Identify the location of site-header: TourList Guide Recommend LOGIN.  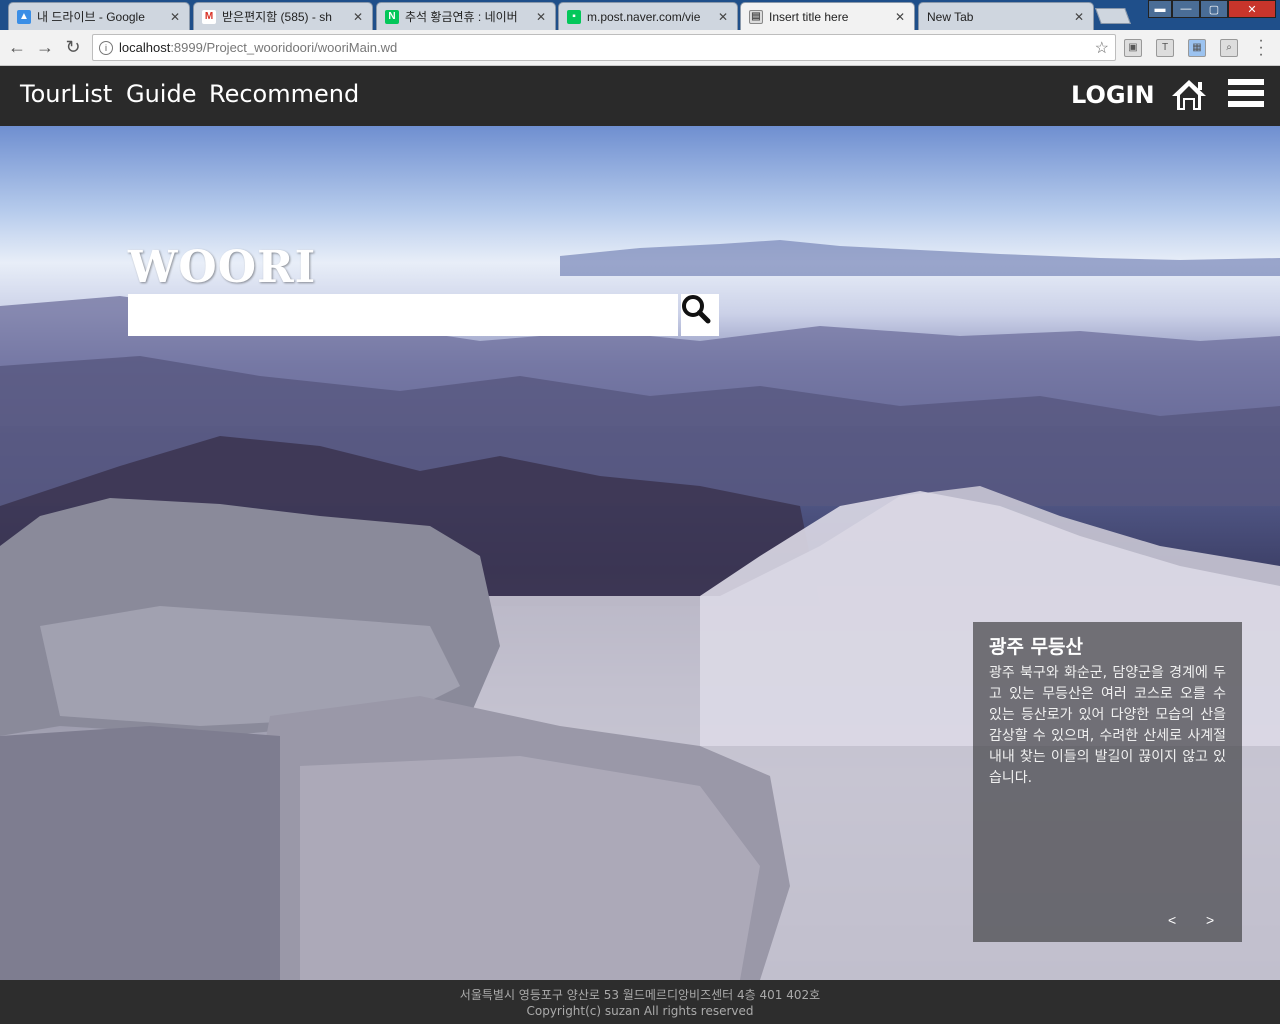
(640, 96).